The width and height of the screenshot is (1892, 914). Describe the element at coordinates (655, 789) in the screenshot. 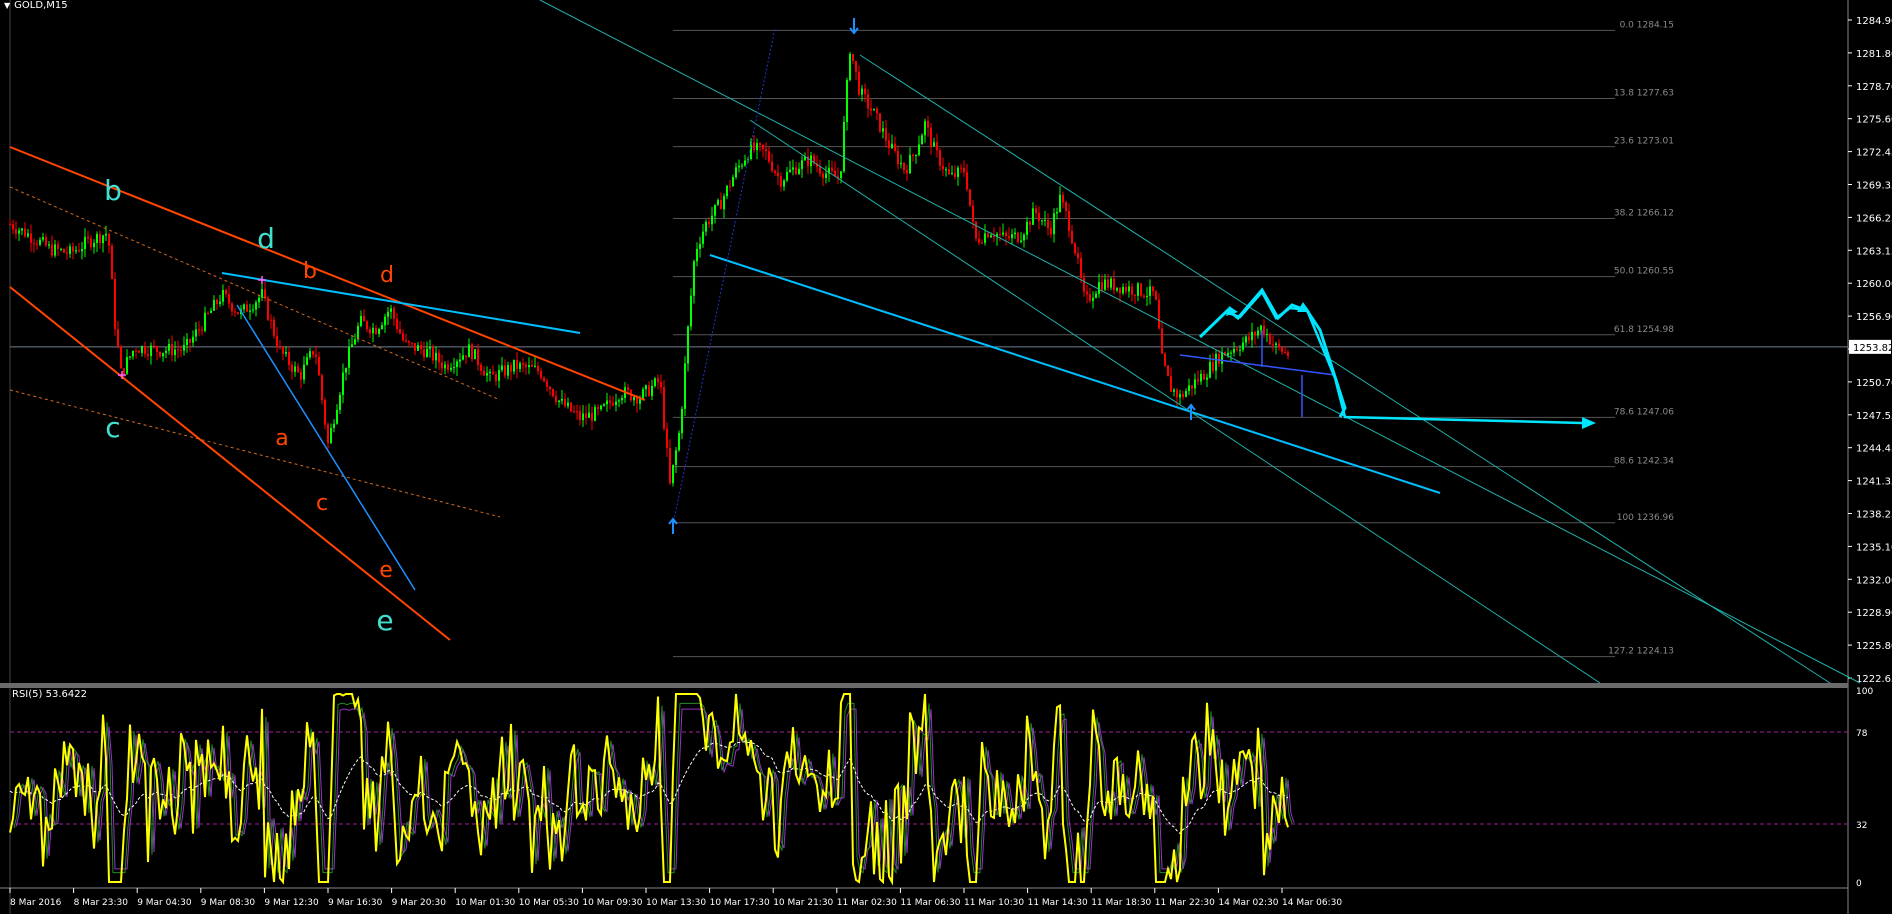

I see `rsi-signal-purple` at that location.